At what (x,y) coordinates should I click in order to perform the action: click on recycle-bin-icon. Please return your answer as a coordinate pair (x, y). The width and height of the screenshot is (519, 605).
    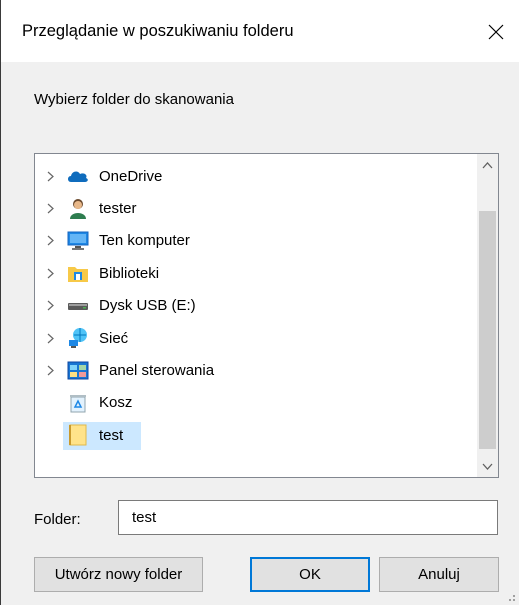
    Looking at the image, I should click on (78, 403).